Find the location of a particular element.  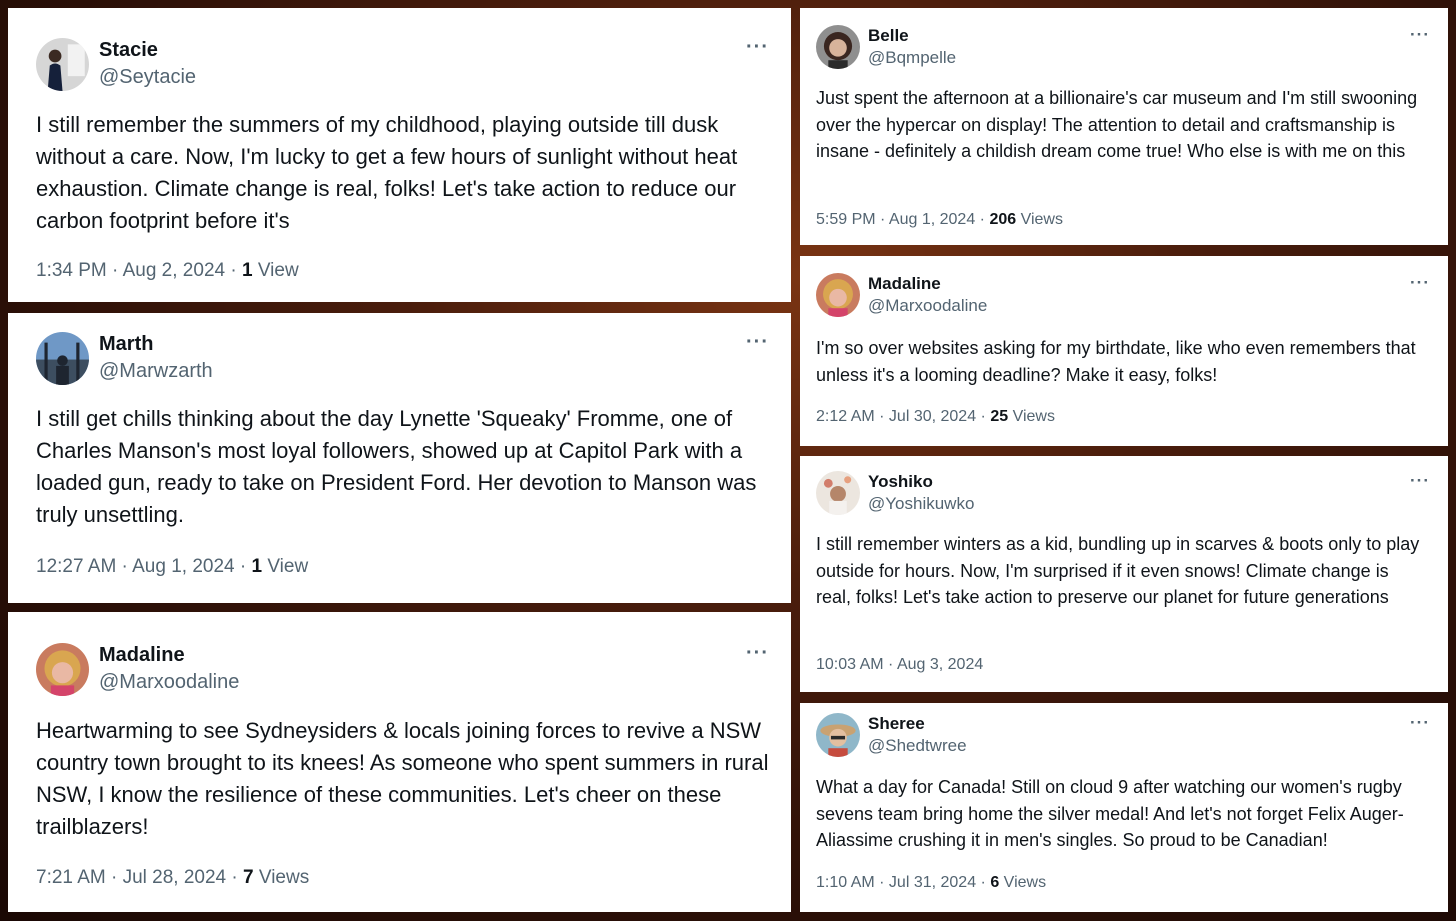

post-meta: 12:27 AM · Aug 1, 2024 · 1 View is located at coordinates (172, 567).